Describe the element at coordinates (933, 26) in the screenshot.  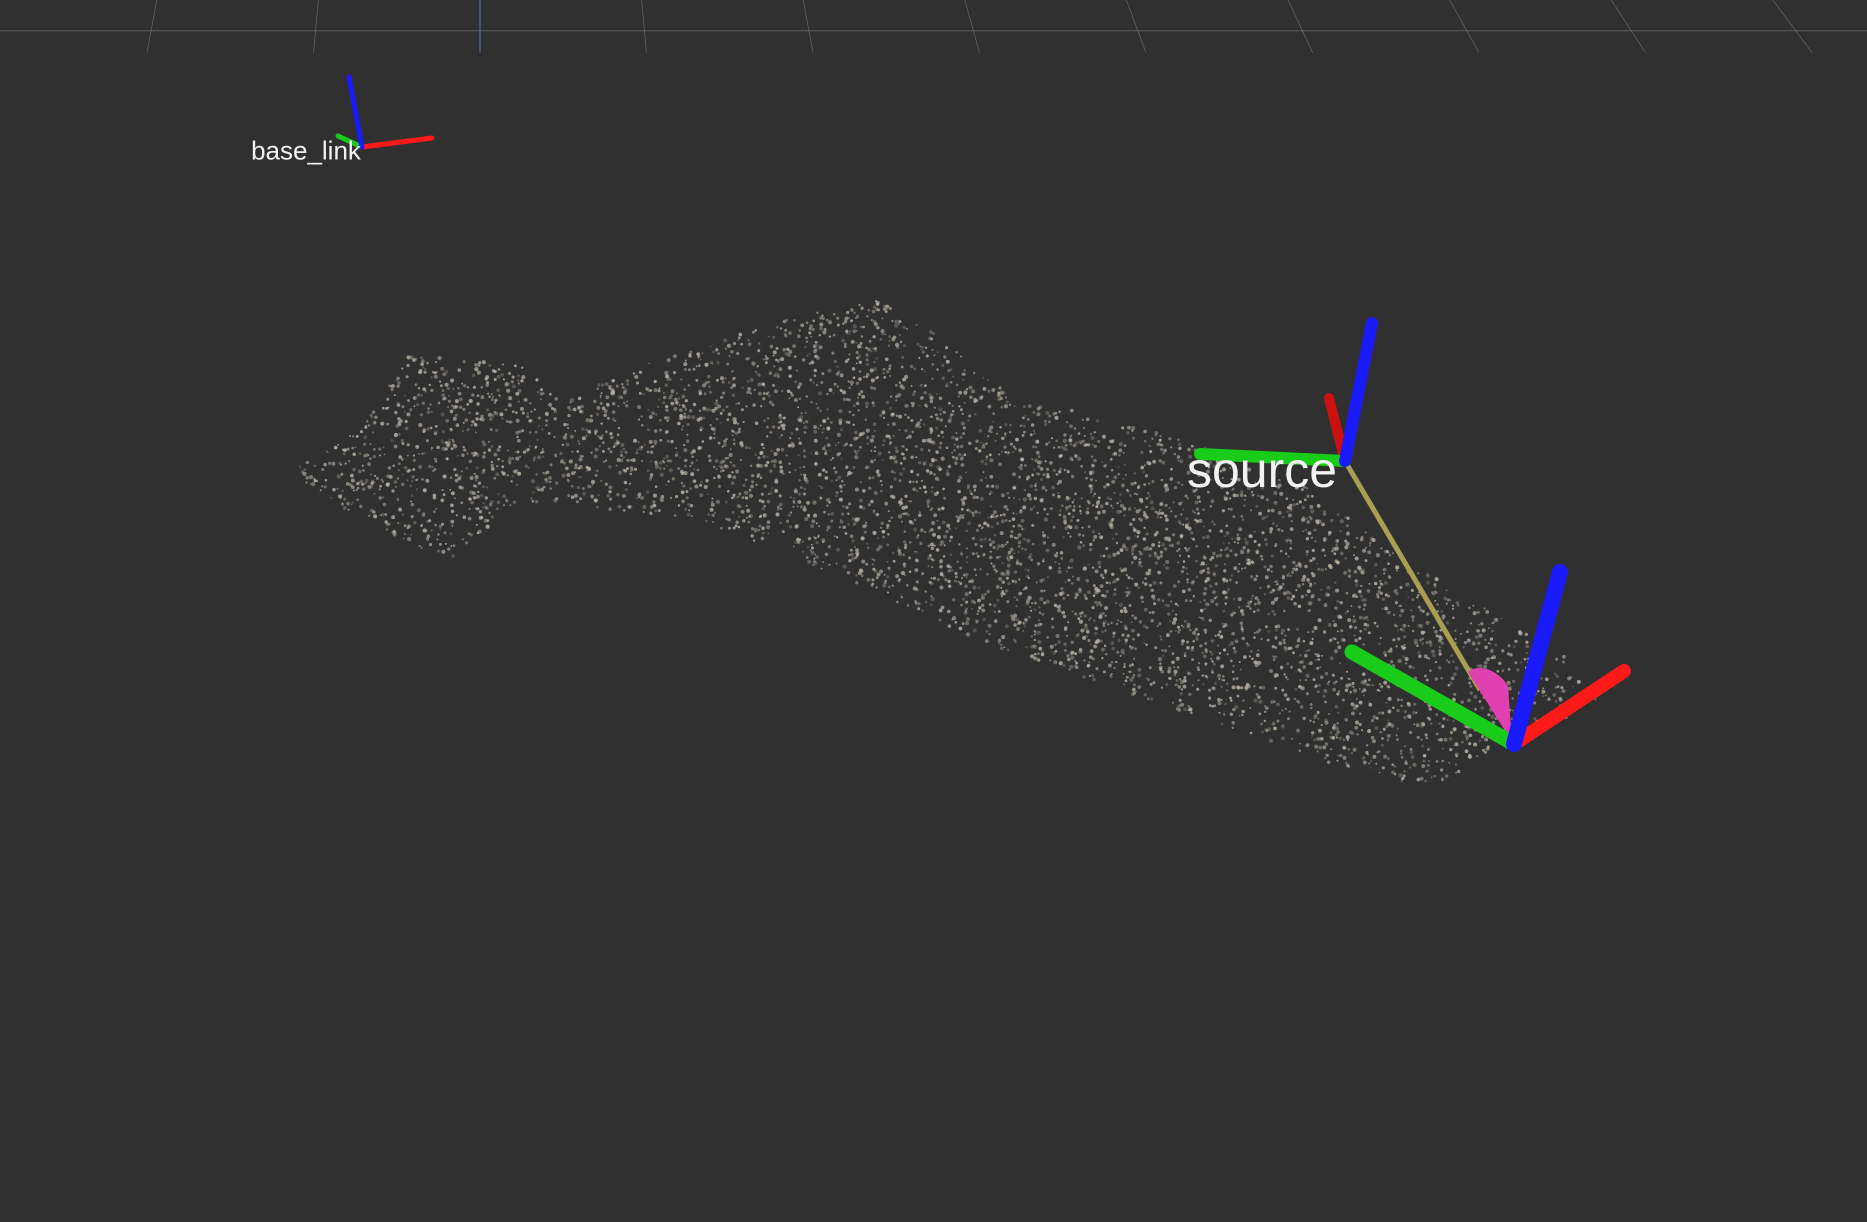
I see `ground-grid` at that location.